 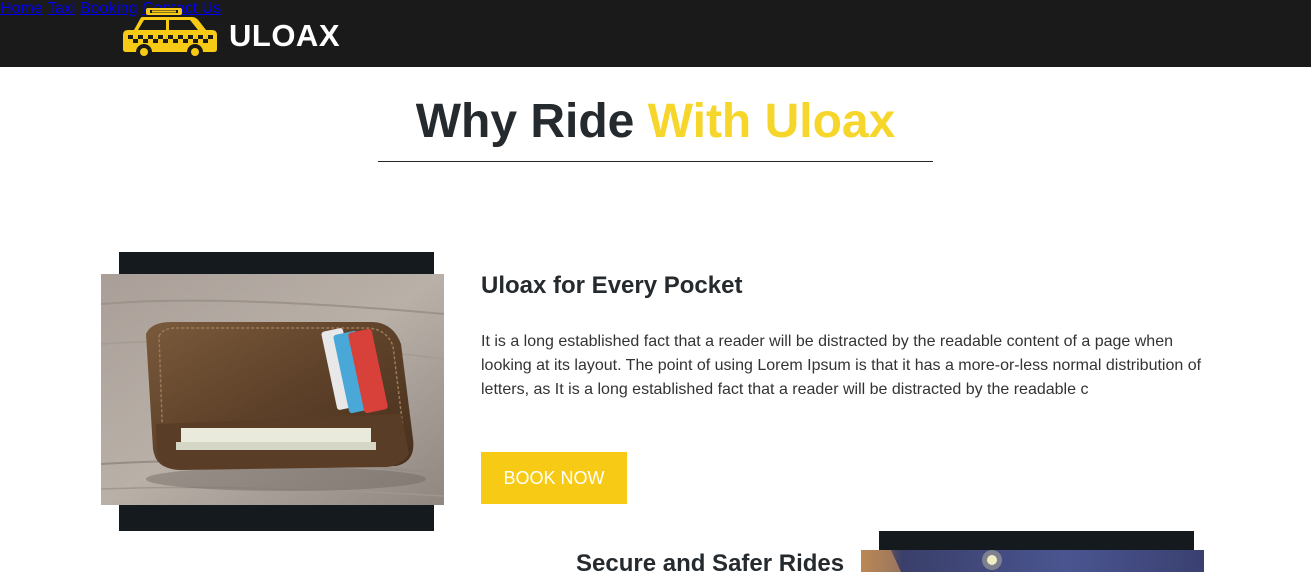 I want to click on nav-link-home: Home, so click(x=21, y=8).